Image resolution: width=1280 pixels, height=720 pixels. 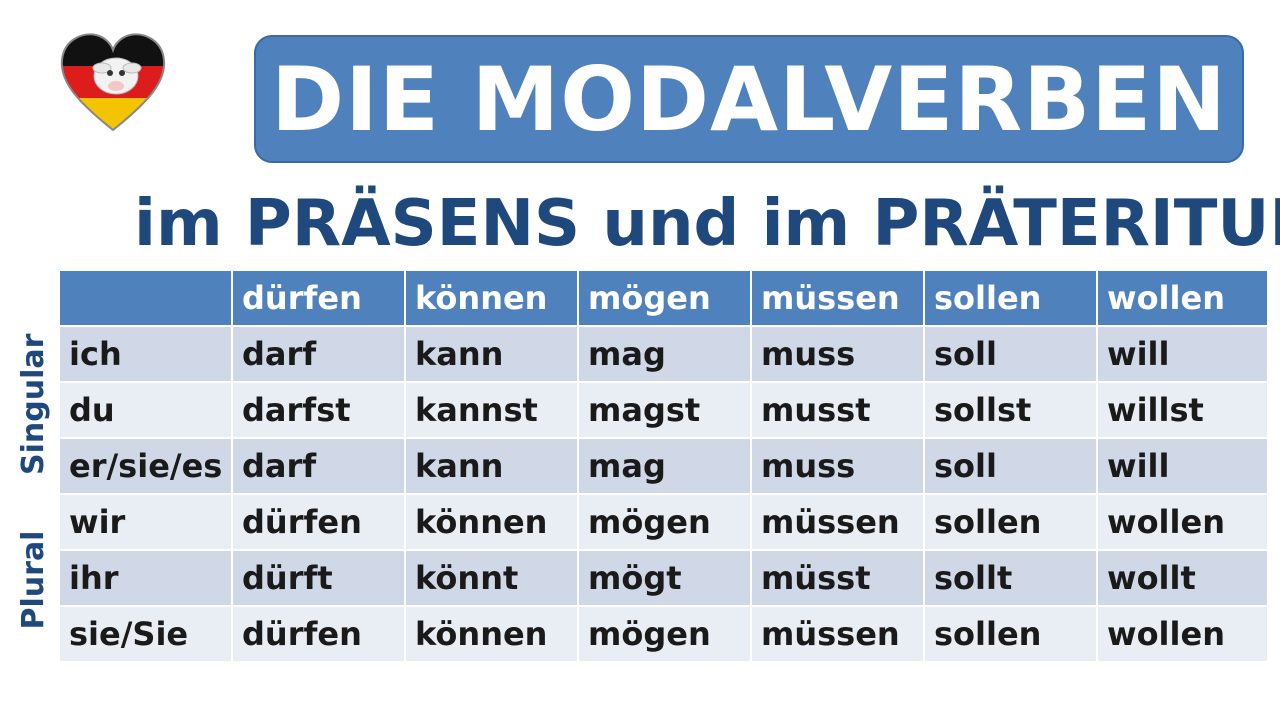 What do you see at coordinates (145, 578) in the screenshot?
I see `pronoun-cell: ihr` at bounding box center [145, 578].